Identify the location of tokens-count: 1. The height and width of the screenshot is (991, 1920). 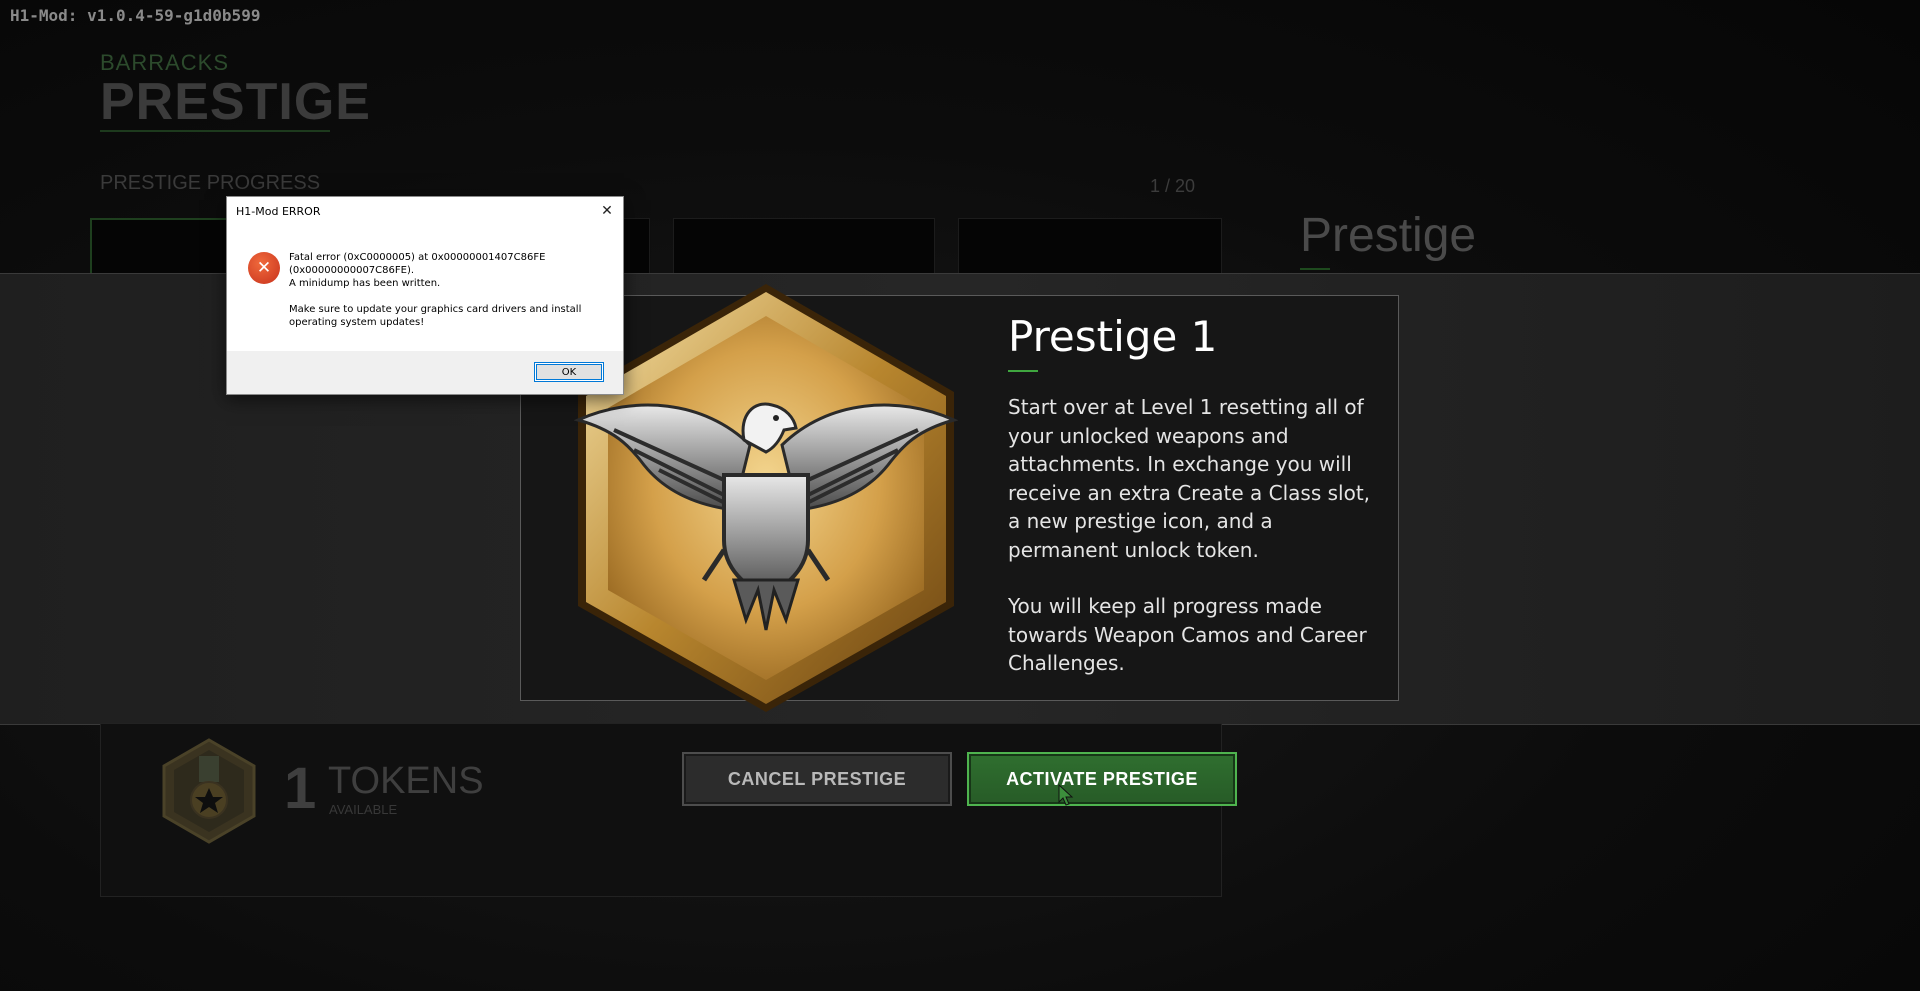
(300, 788).